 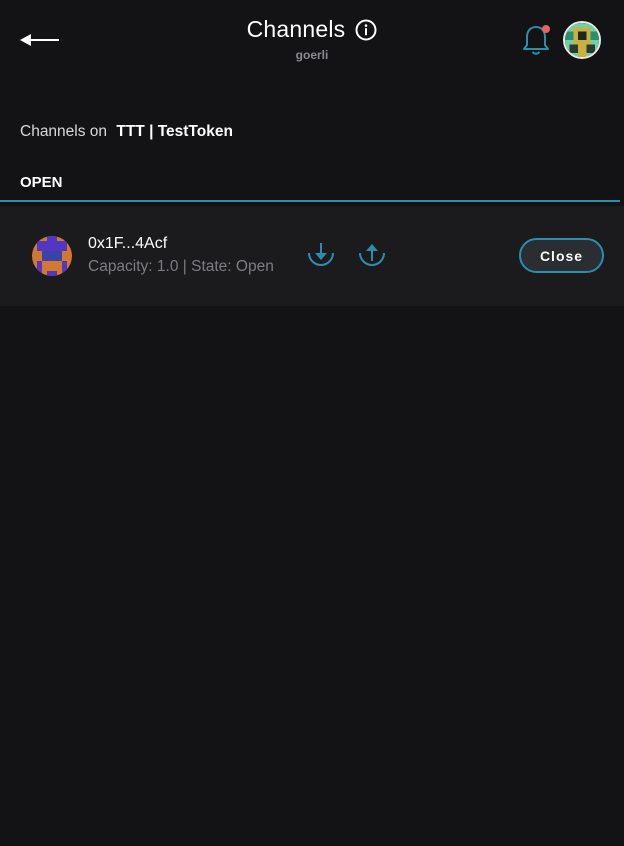 I want to click on token-name: TTT | TestToken, so click(x=174, y=131).